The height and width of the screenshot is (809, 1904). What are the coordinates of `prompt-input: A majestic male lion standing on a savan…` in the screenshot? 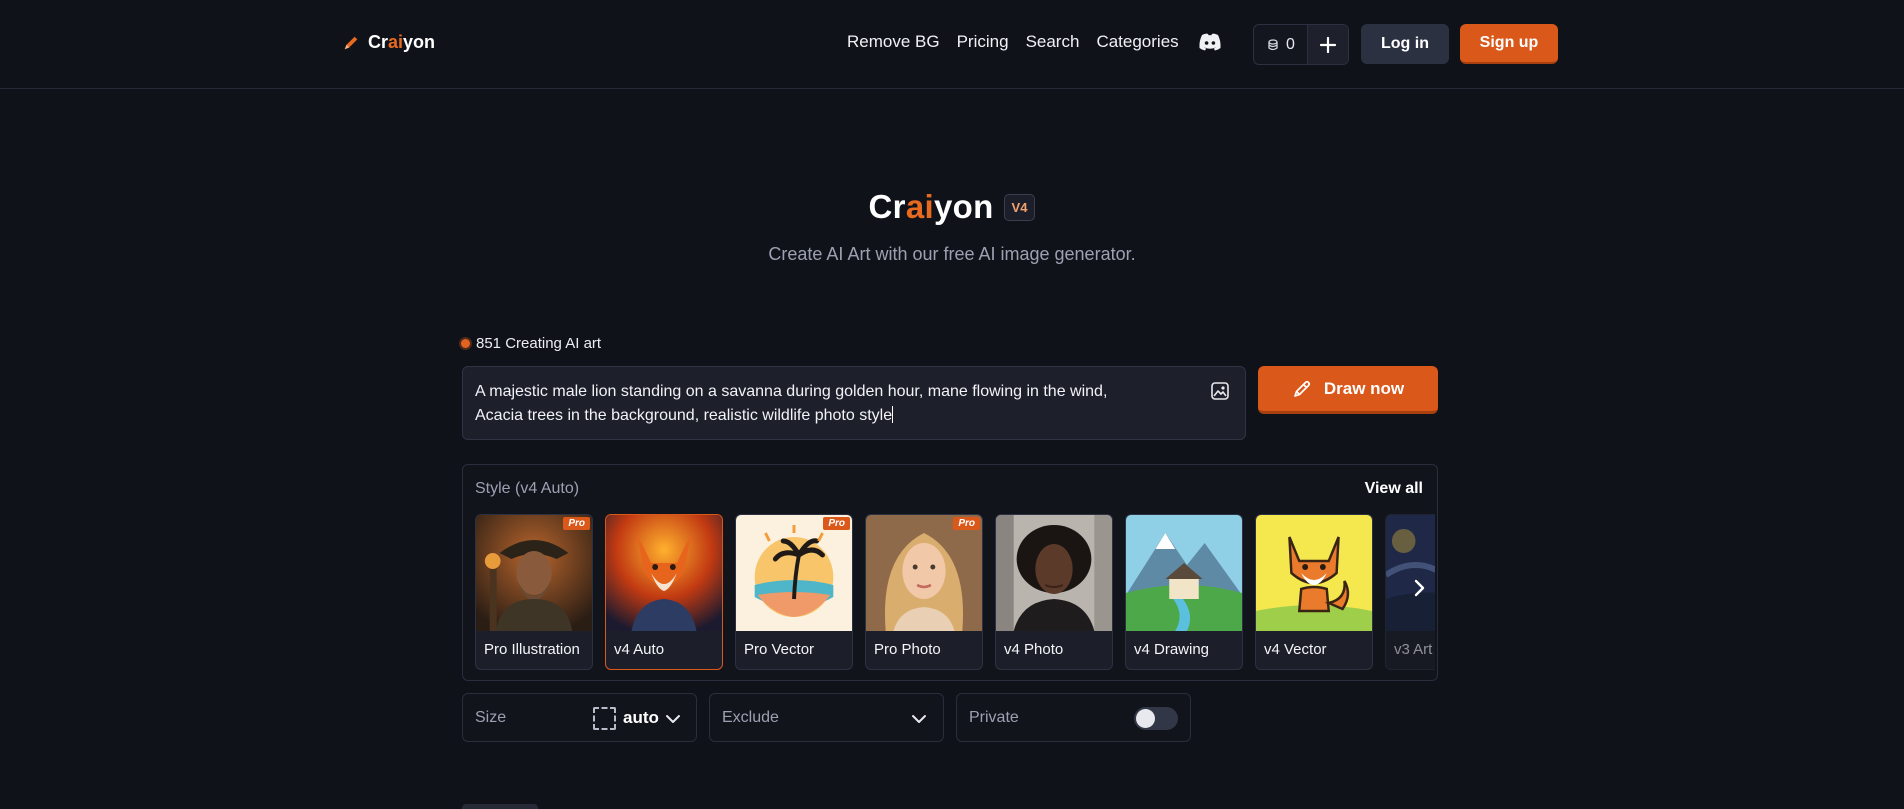 It's located at (854, 403).